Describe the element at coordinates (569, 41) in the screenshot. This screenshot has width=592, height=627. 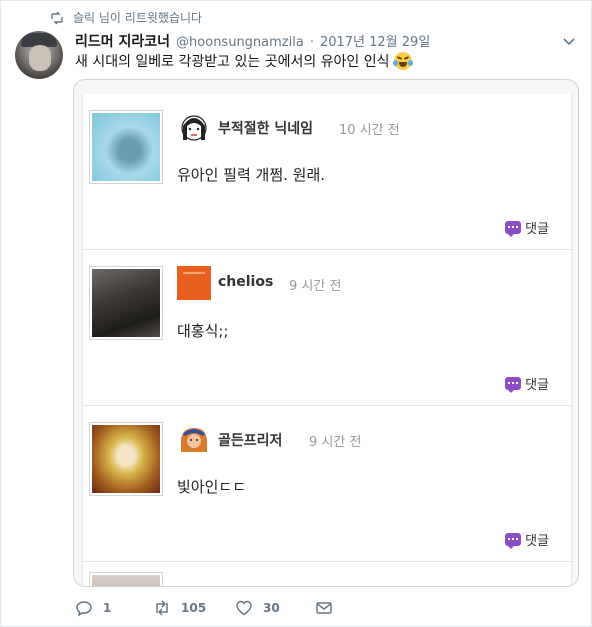
I see `chevron-down-icon` at that location.